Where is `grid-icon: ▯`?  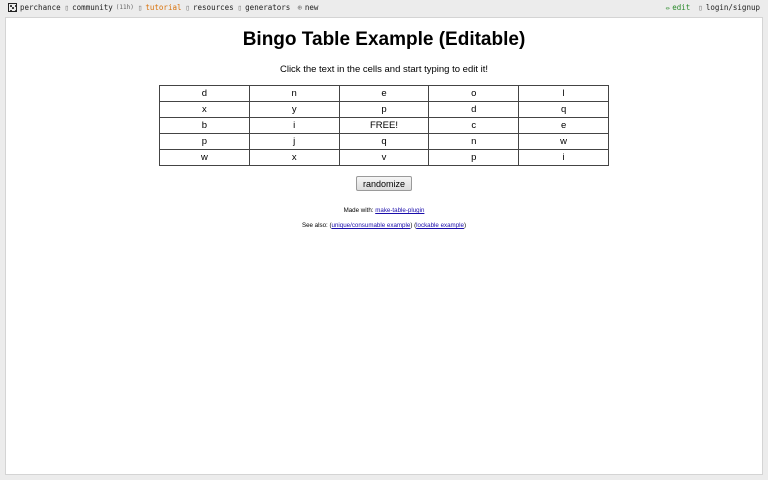
grid-icon: ▯ is located at coordinates (240, 7).